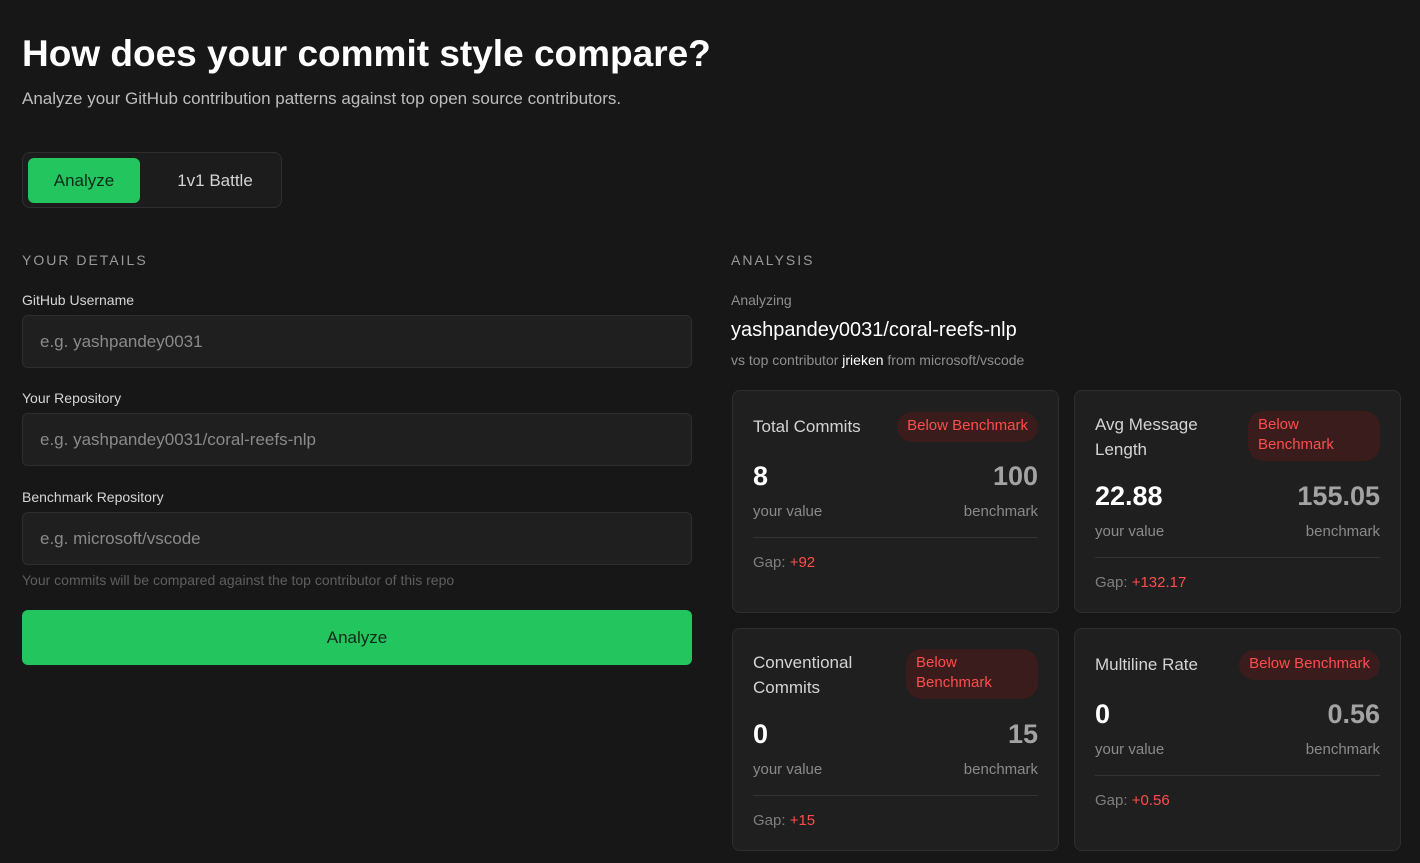  I want to click on analysis-heading: ANALYSIS, so click(773, 260).